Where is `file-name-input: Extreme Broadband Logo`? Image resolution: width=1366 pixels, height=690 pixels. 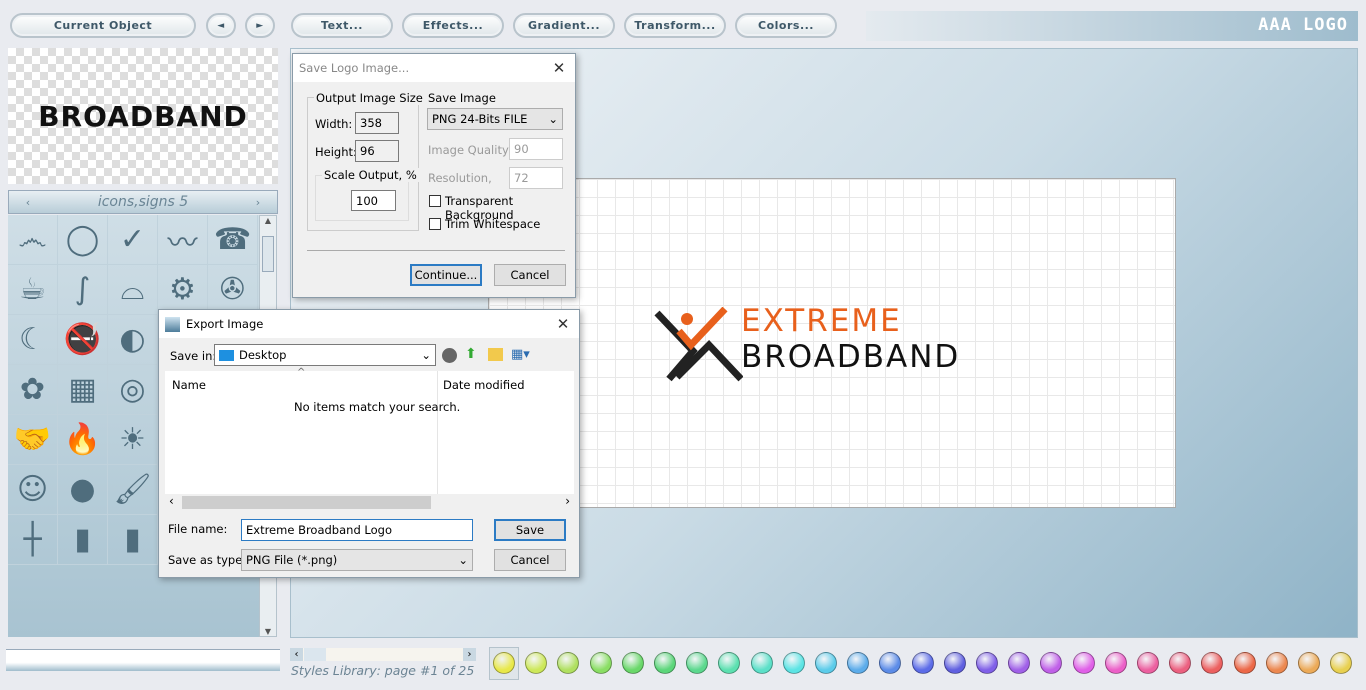 file-name-input: Extreme Broadband Logo is located at coordinates (357, 530).